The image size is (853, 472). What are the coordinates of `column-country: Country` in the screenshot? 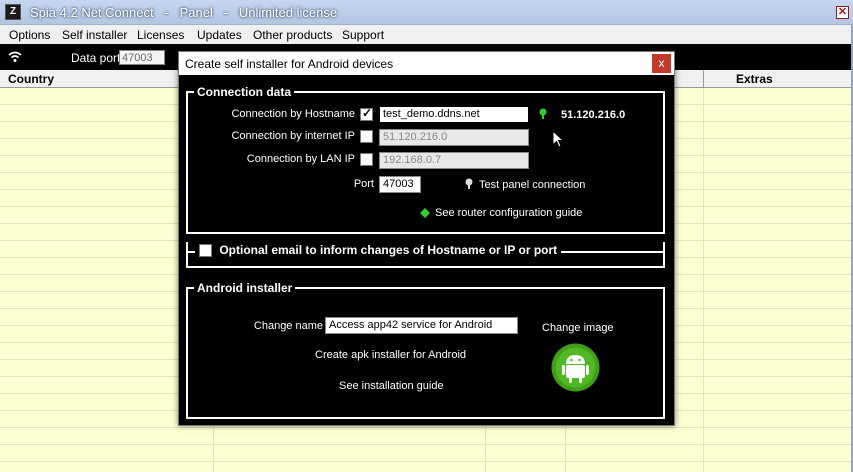 It's located at (31, 79).